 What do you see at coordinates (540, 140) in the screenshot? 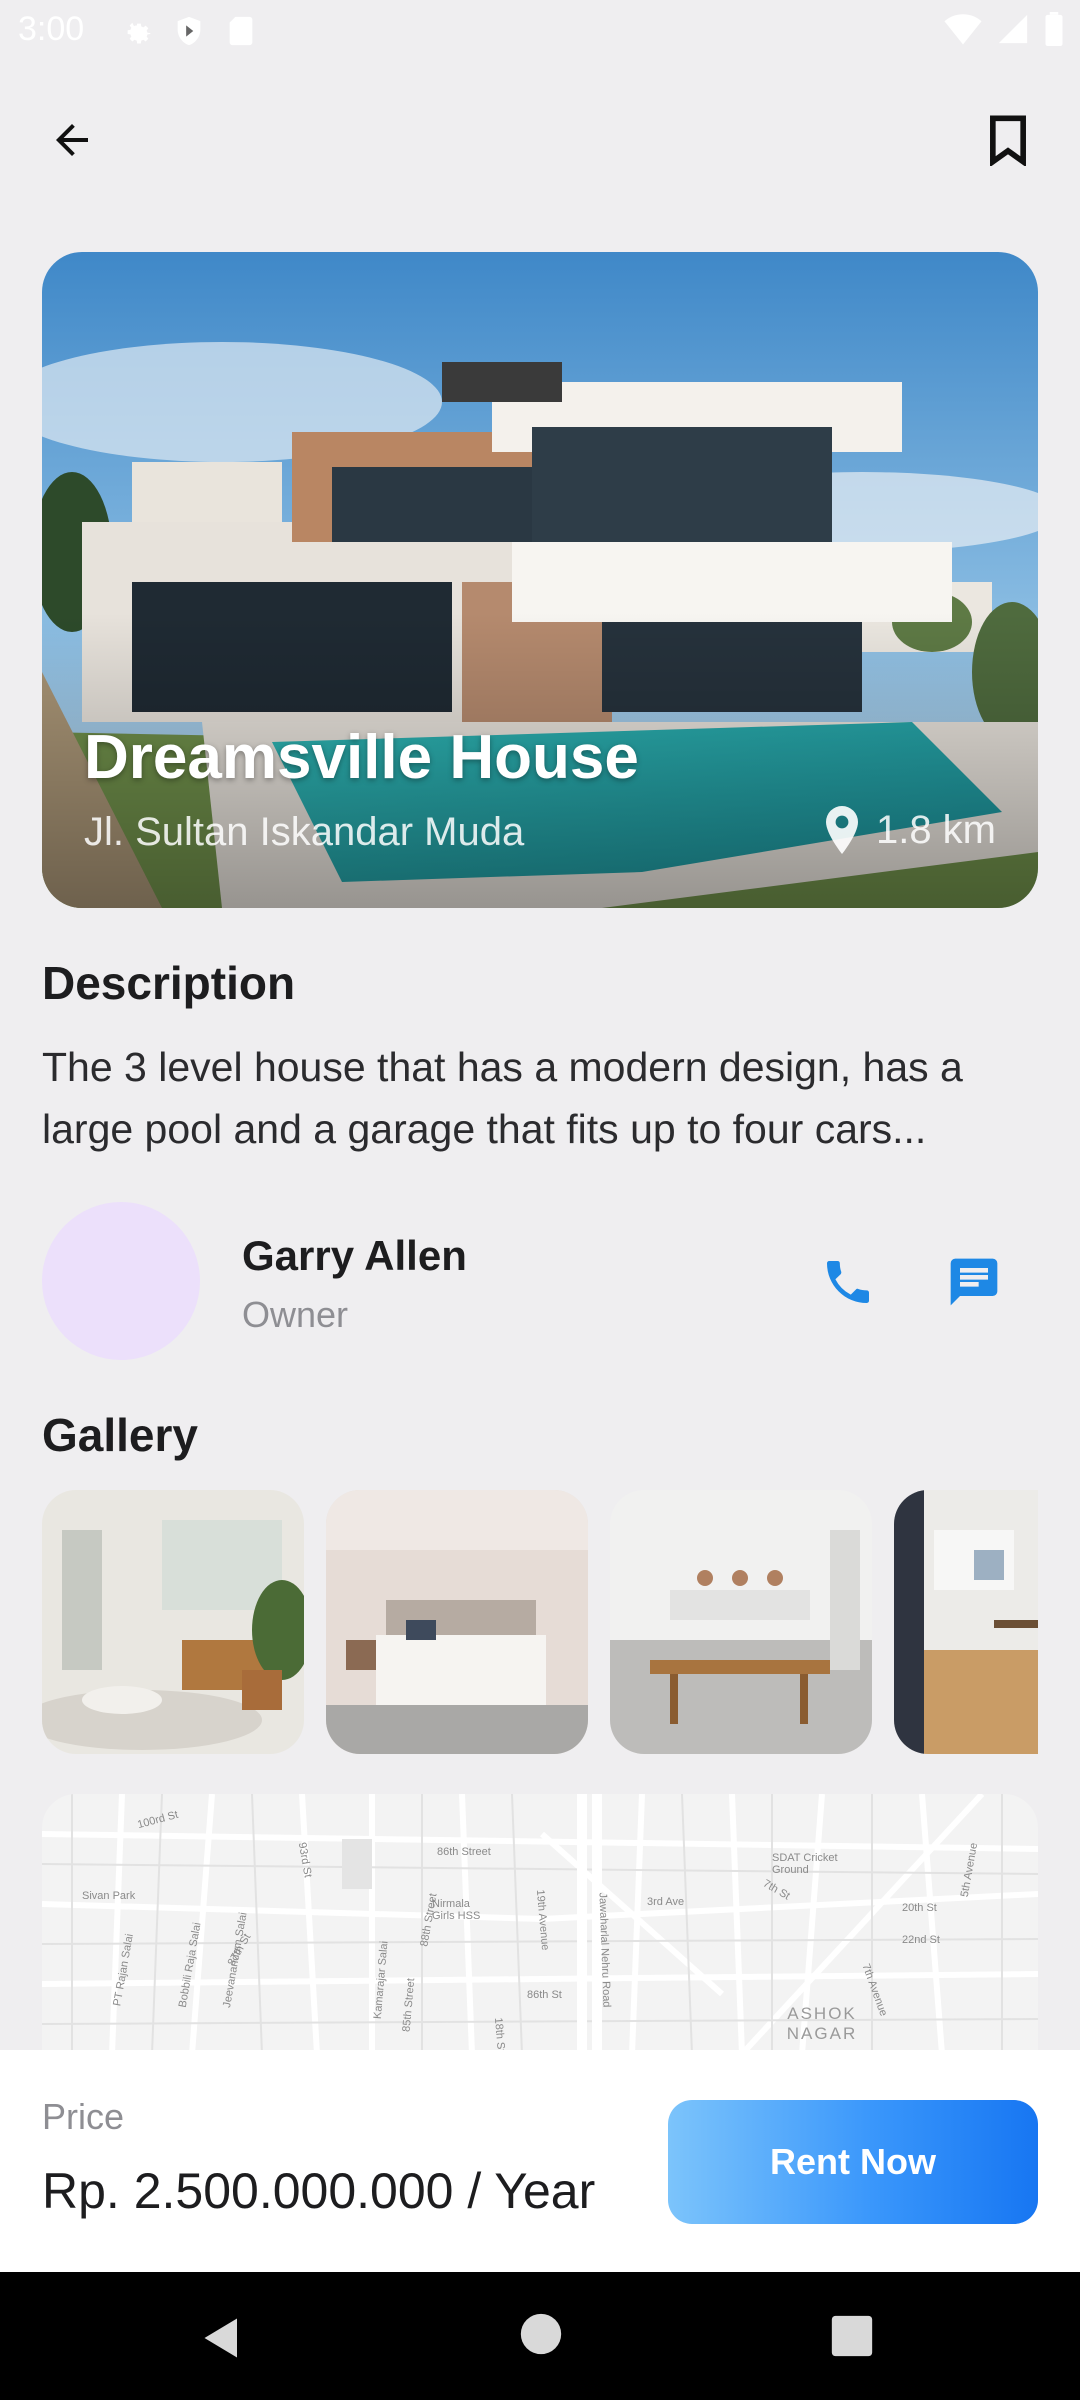
I see `top-app-bar` at bounding box center [540, 140].